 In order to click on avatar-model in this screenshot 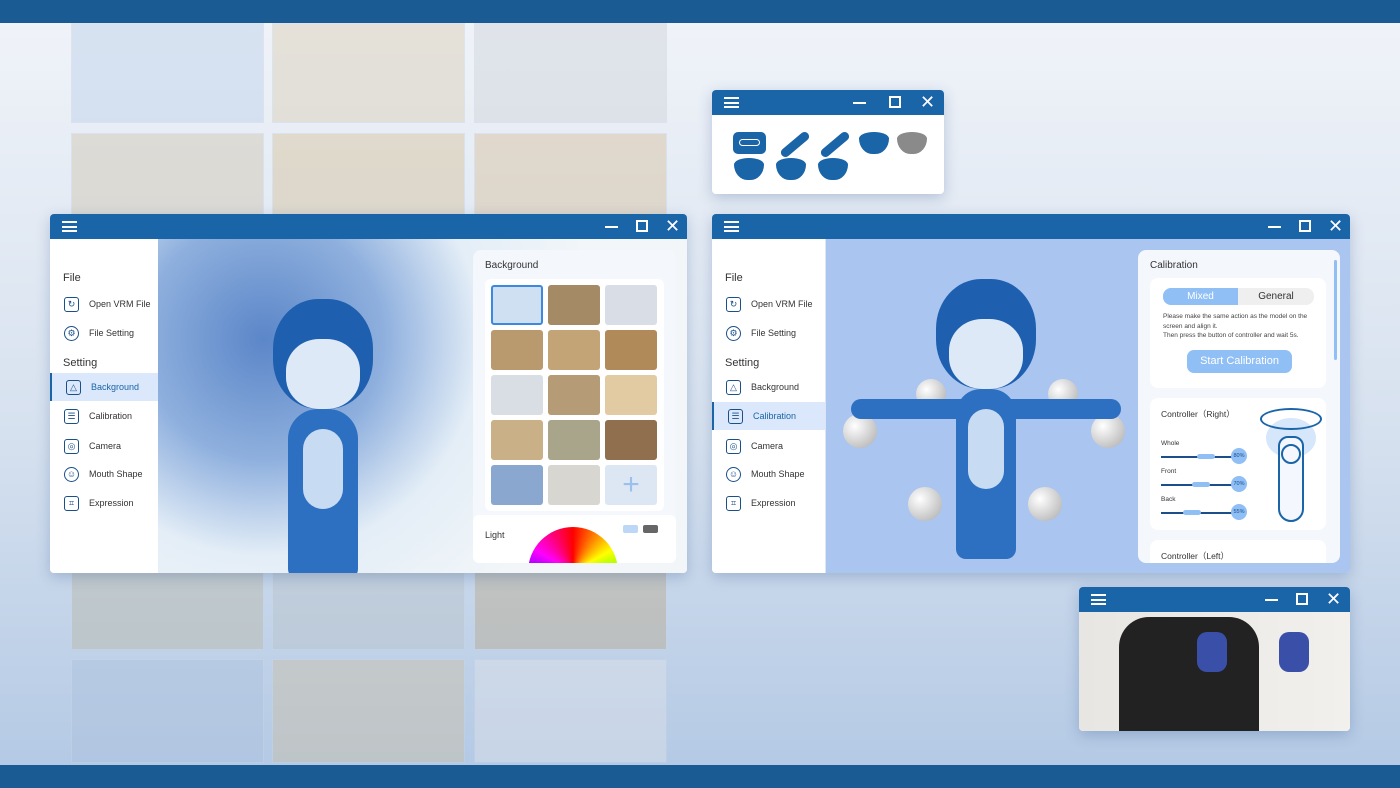, I will do `click(323, 426)`.